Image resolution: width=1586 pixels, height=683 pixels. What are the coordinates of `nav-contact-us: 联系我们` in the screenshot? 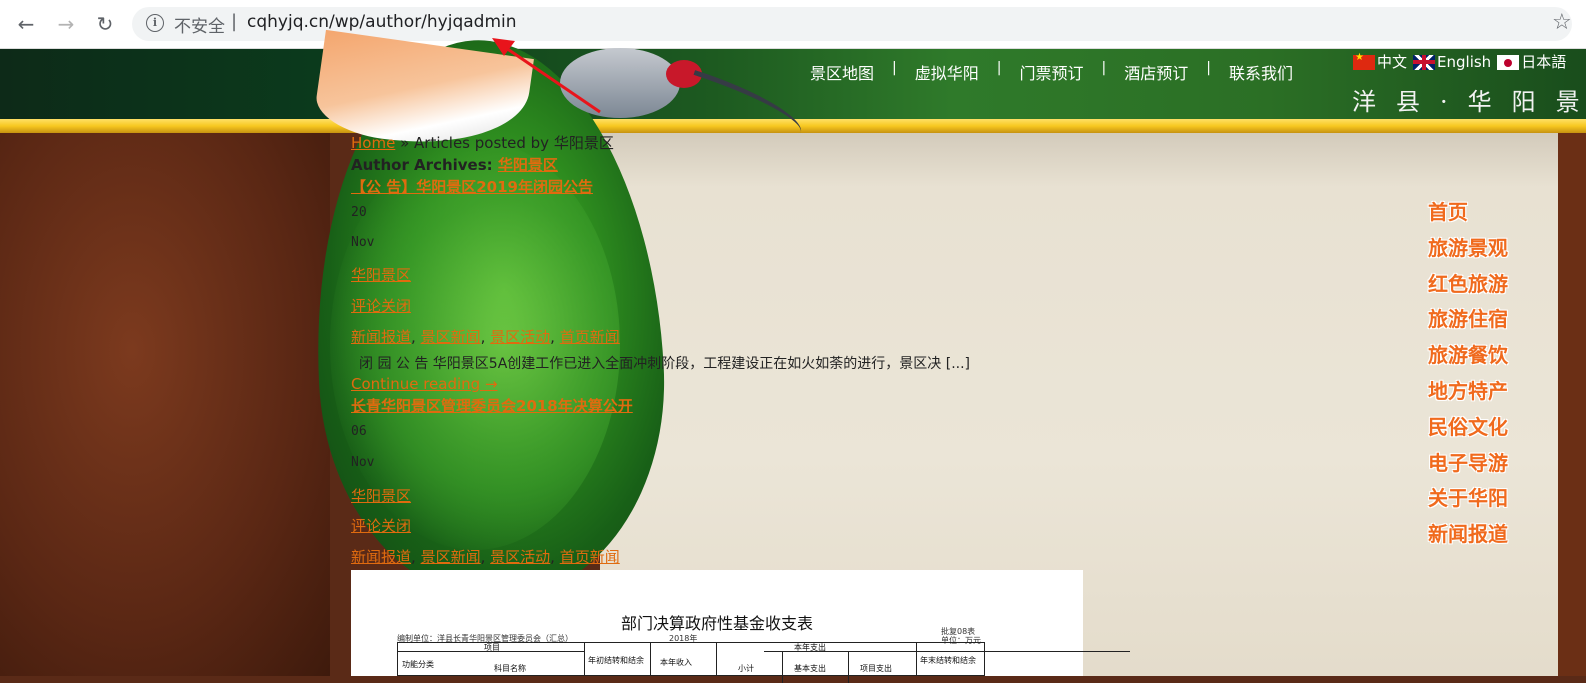 It's located at (1261, 72).